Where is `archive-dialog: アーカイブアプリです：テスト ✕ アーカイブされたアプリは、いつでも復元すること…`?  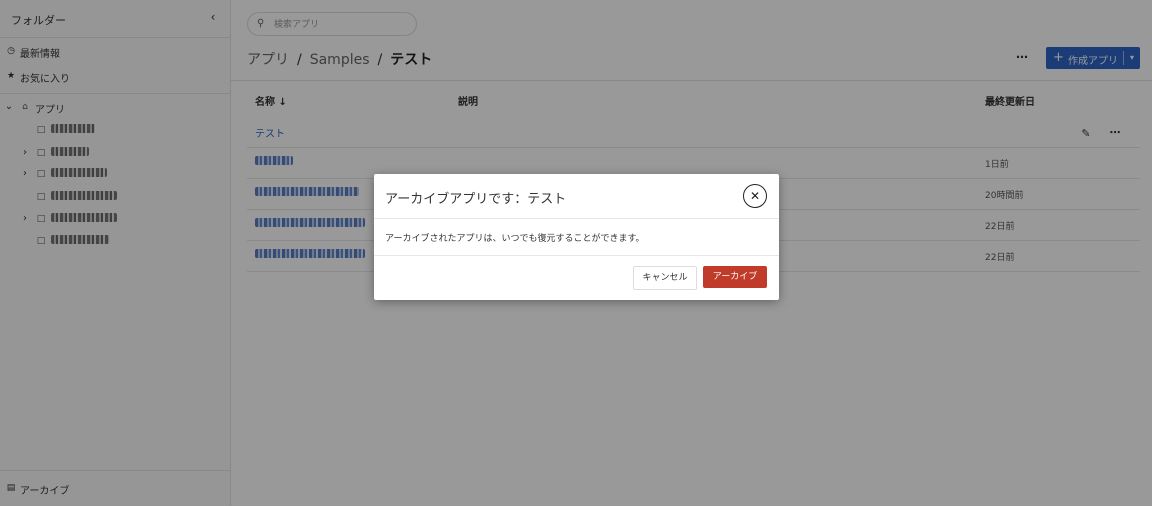 archive-dialog: アーカイブアプリです：テスト ✕ アーカイブされたアプリは、いつでも復元すること… is located at coordinates (576, 237).